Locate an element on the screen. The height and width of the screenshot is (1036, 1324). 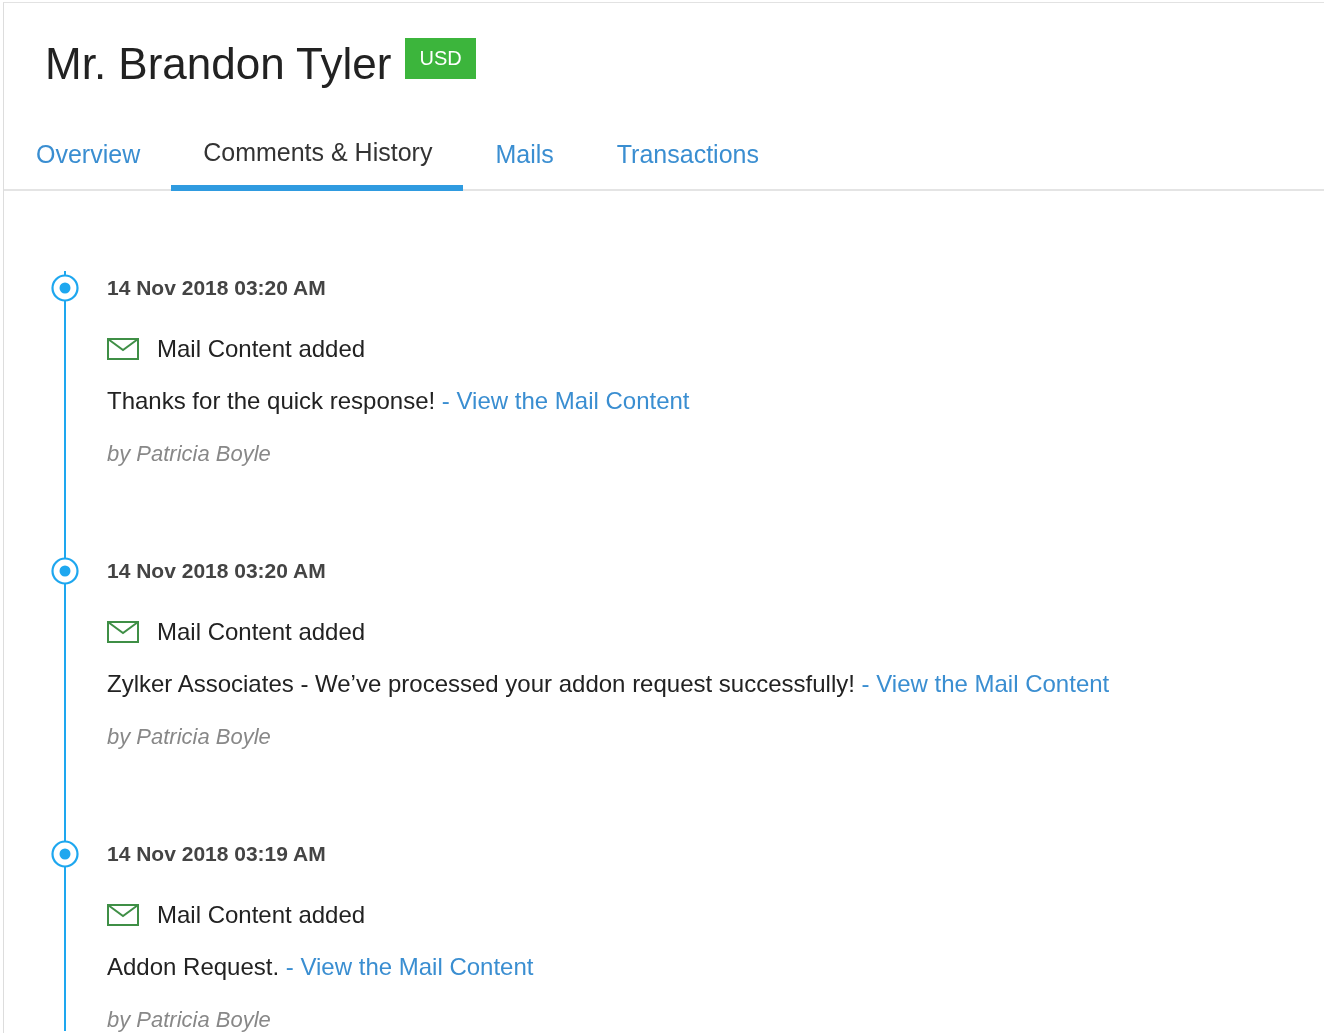
event-description: Thanks for the quick response! - View the Mail Content is located at coordinates (399, 401).